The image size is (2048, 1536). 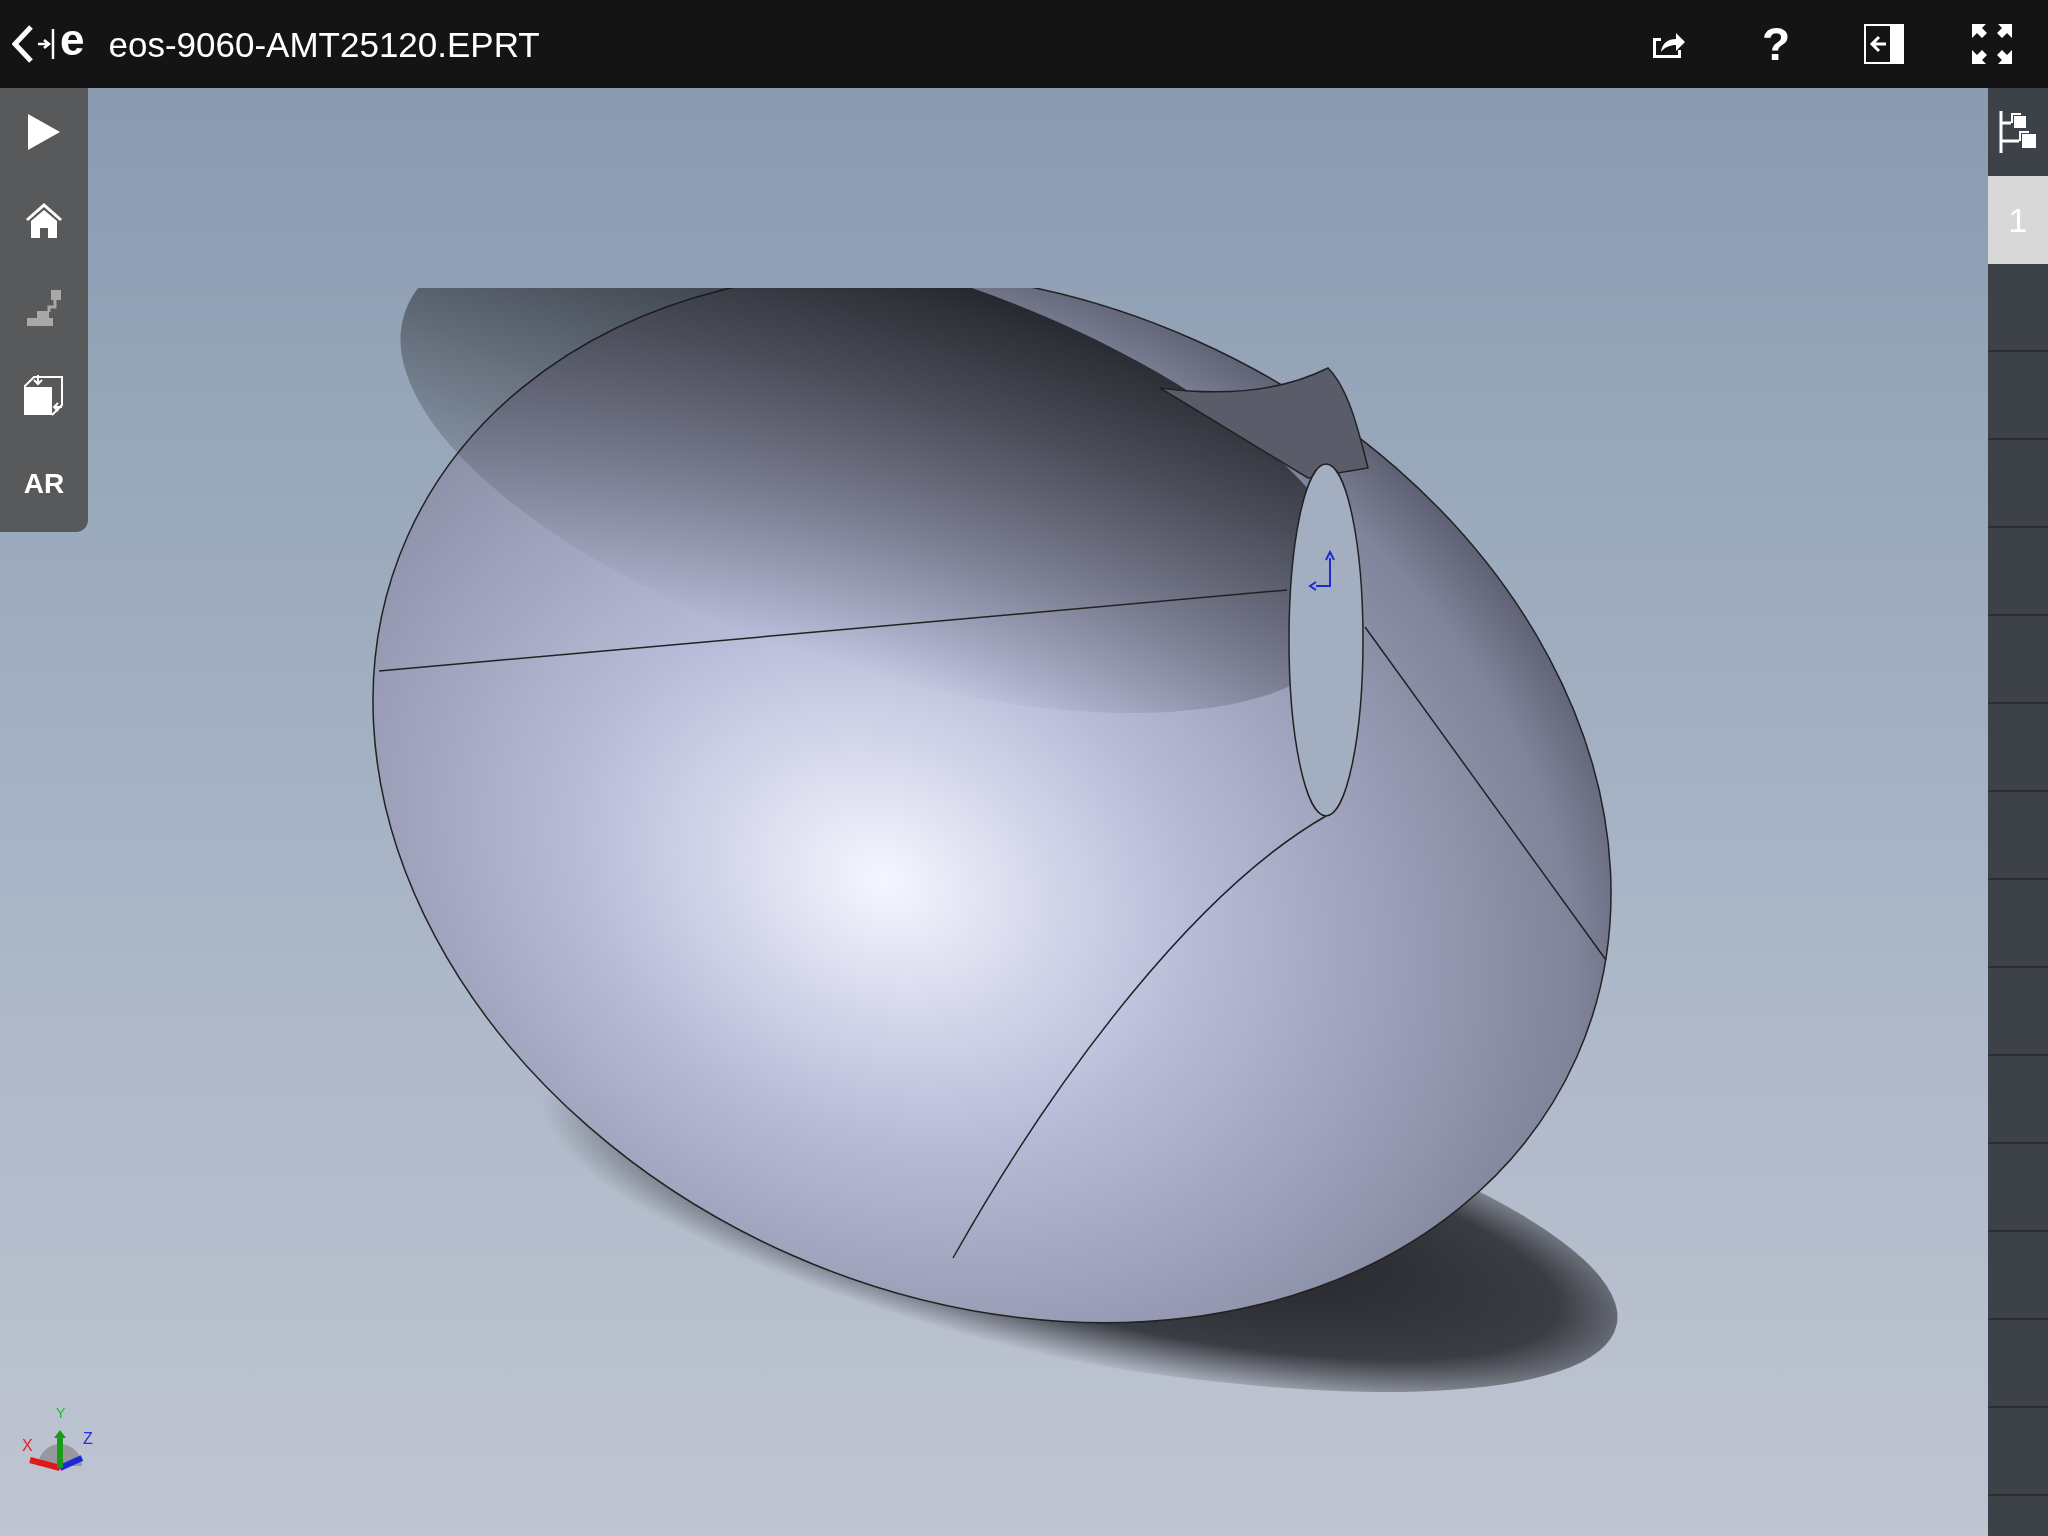 I want to click on document-title: eos-9060-AMT25120.EPRT, so click(x=324, y=44).